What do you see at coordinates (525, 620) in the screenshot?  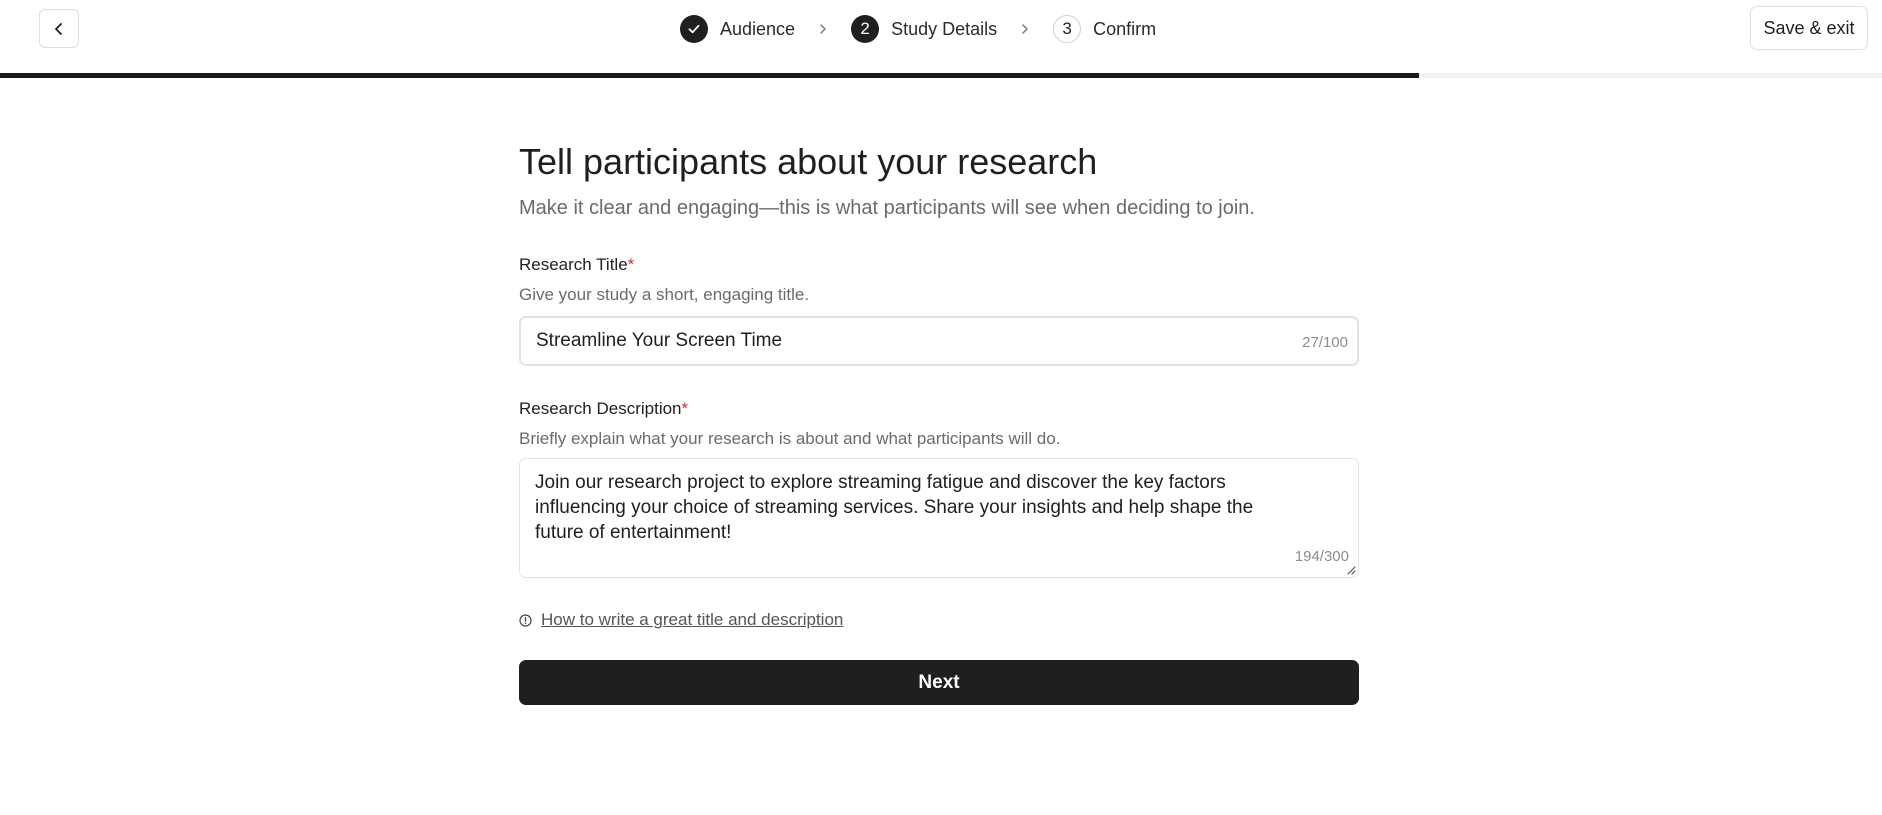 I see `info-circle-icon` at bounding box center [525, 620].